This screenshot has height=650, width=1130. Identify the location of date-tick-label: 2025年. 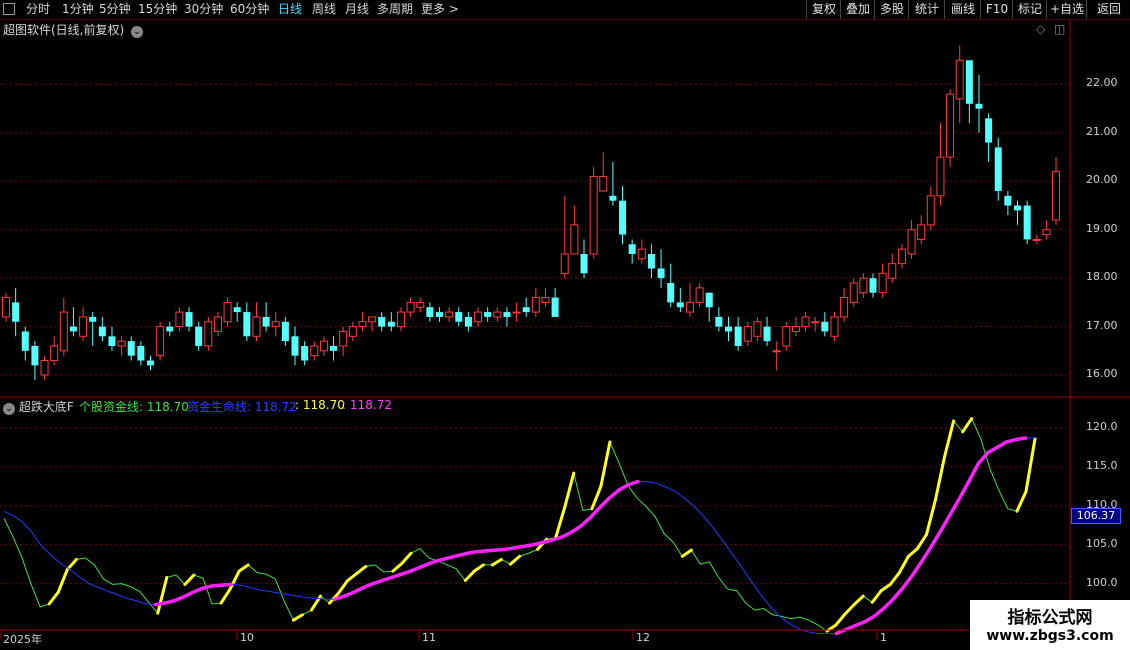
(22, 639).